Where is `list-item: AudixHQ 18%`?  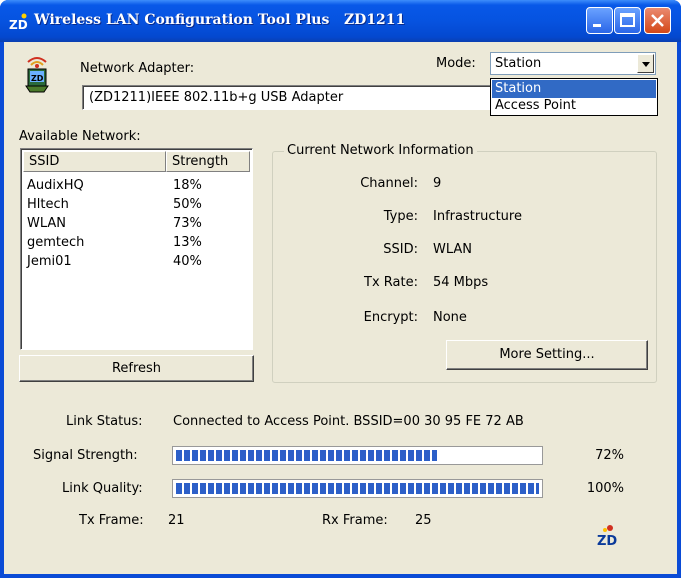 list-item: AudixHQ 18% is located at coordinates (137, 187).